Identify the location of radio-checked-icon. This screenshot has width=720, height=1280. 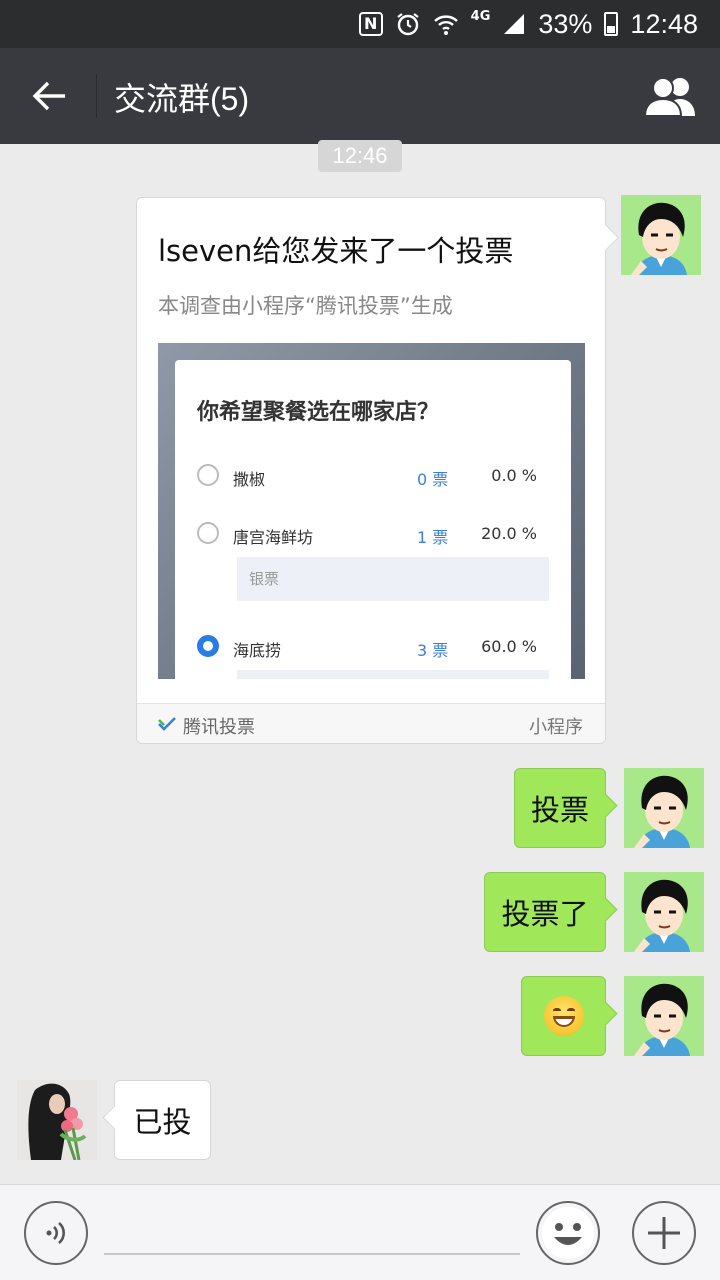
(208, 646).